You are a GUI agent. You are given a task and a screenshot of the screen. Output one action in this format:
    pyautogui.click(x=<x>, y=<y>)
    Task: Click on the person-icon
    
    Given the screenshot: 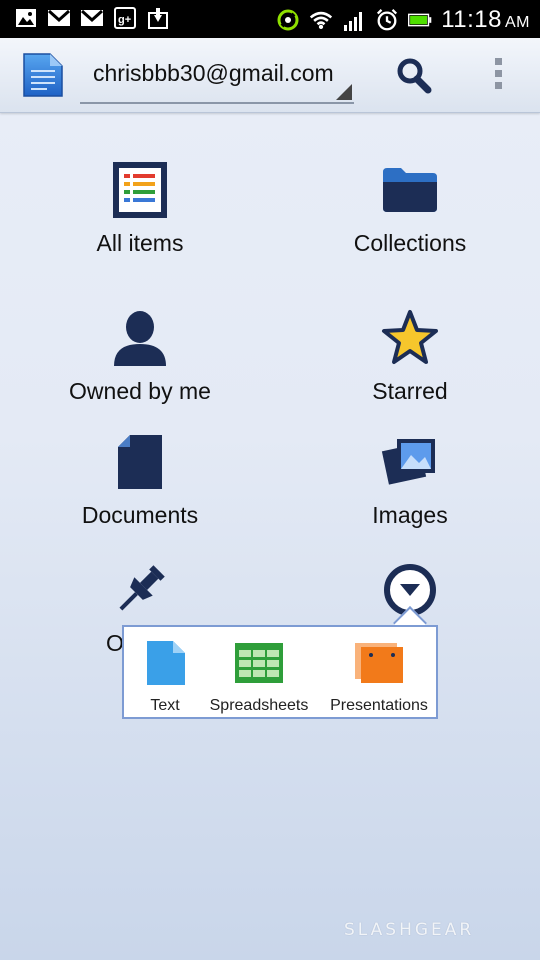 What is the action you would take?
    pyautogui.click(x=140, y=338)
    